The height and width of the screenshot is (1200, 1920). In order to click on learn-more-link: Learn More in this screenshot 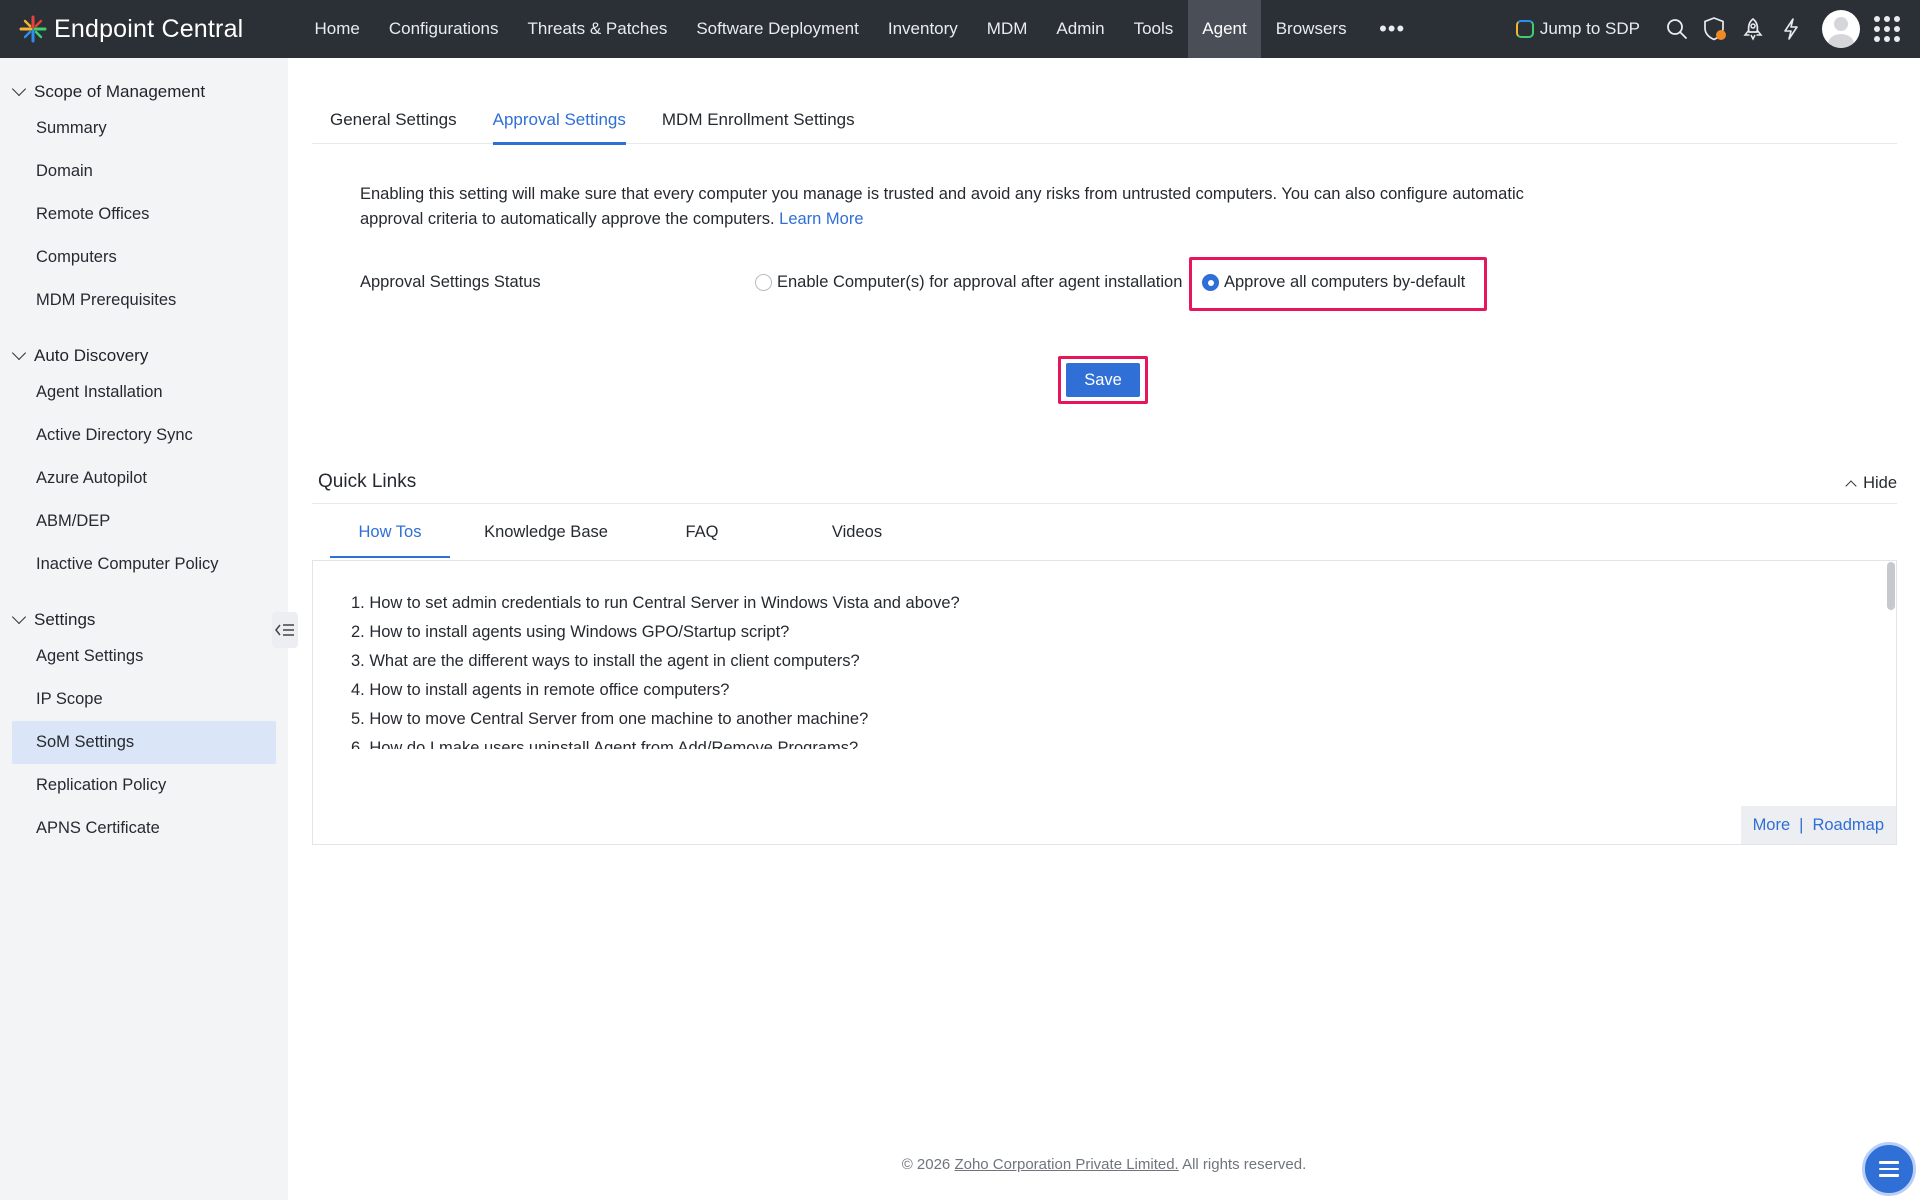, I will do `click(821, 219)`.